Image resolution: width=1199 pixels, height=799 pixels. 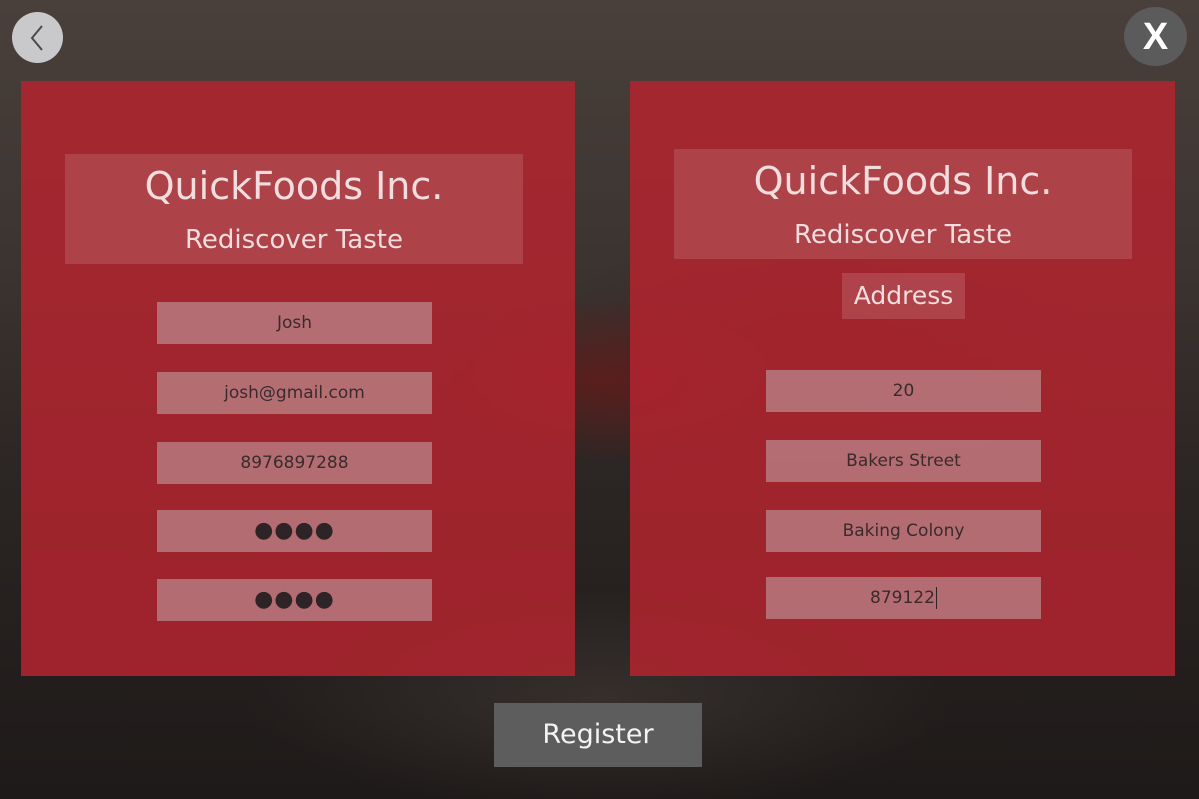 I want to click on name-field: Josh, so click(x=294, y=323).